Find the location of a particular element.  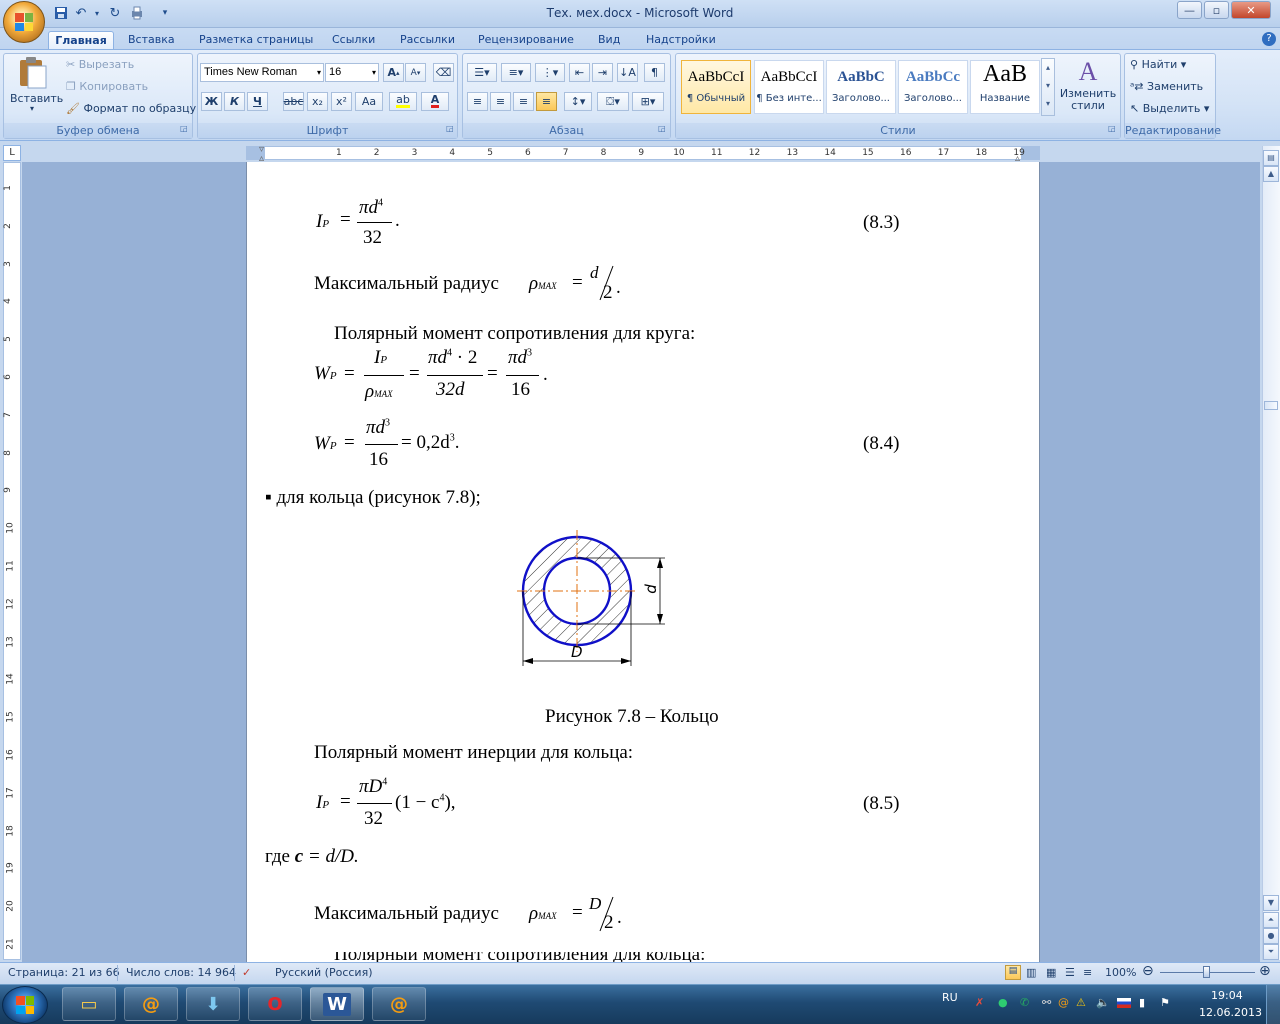

status-page: Страница: 21 из 66 is located at coordinates (64, 972).